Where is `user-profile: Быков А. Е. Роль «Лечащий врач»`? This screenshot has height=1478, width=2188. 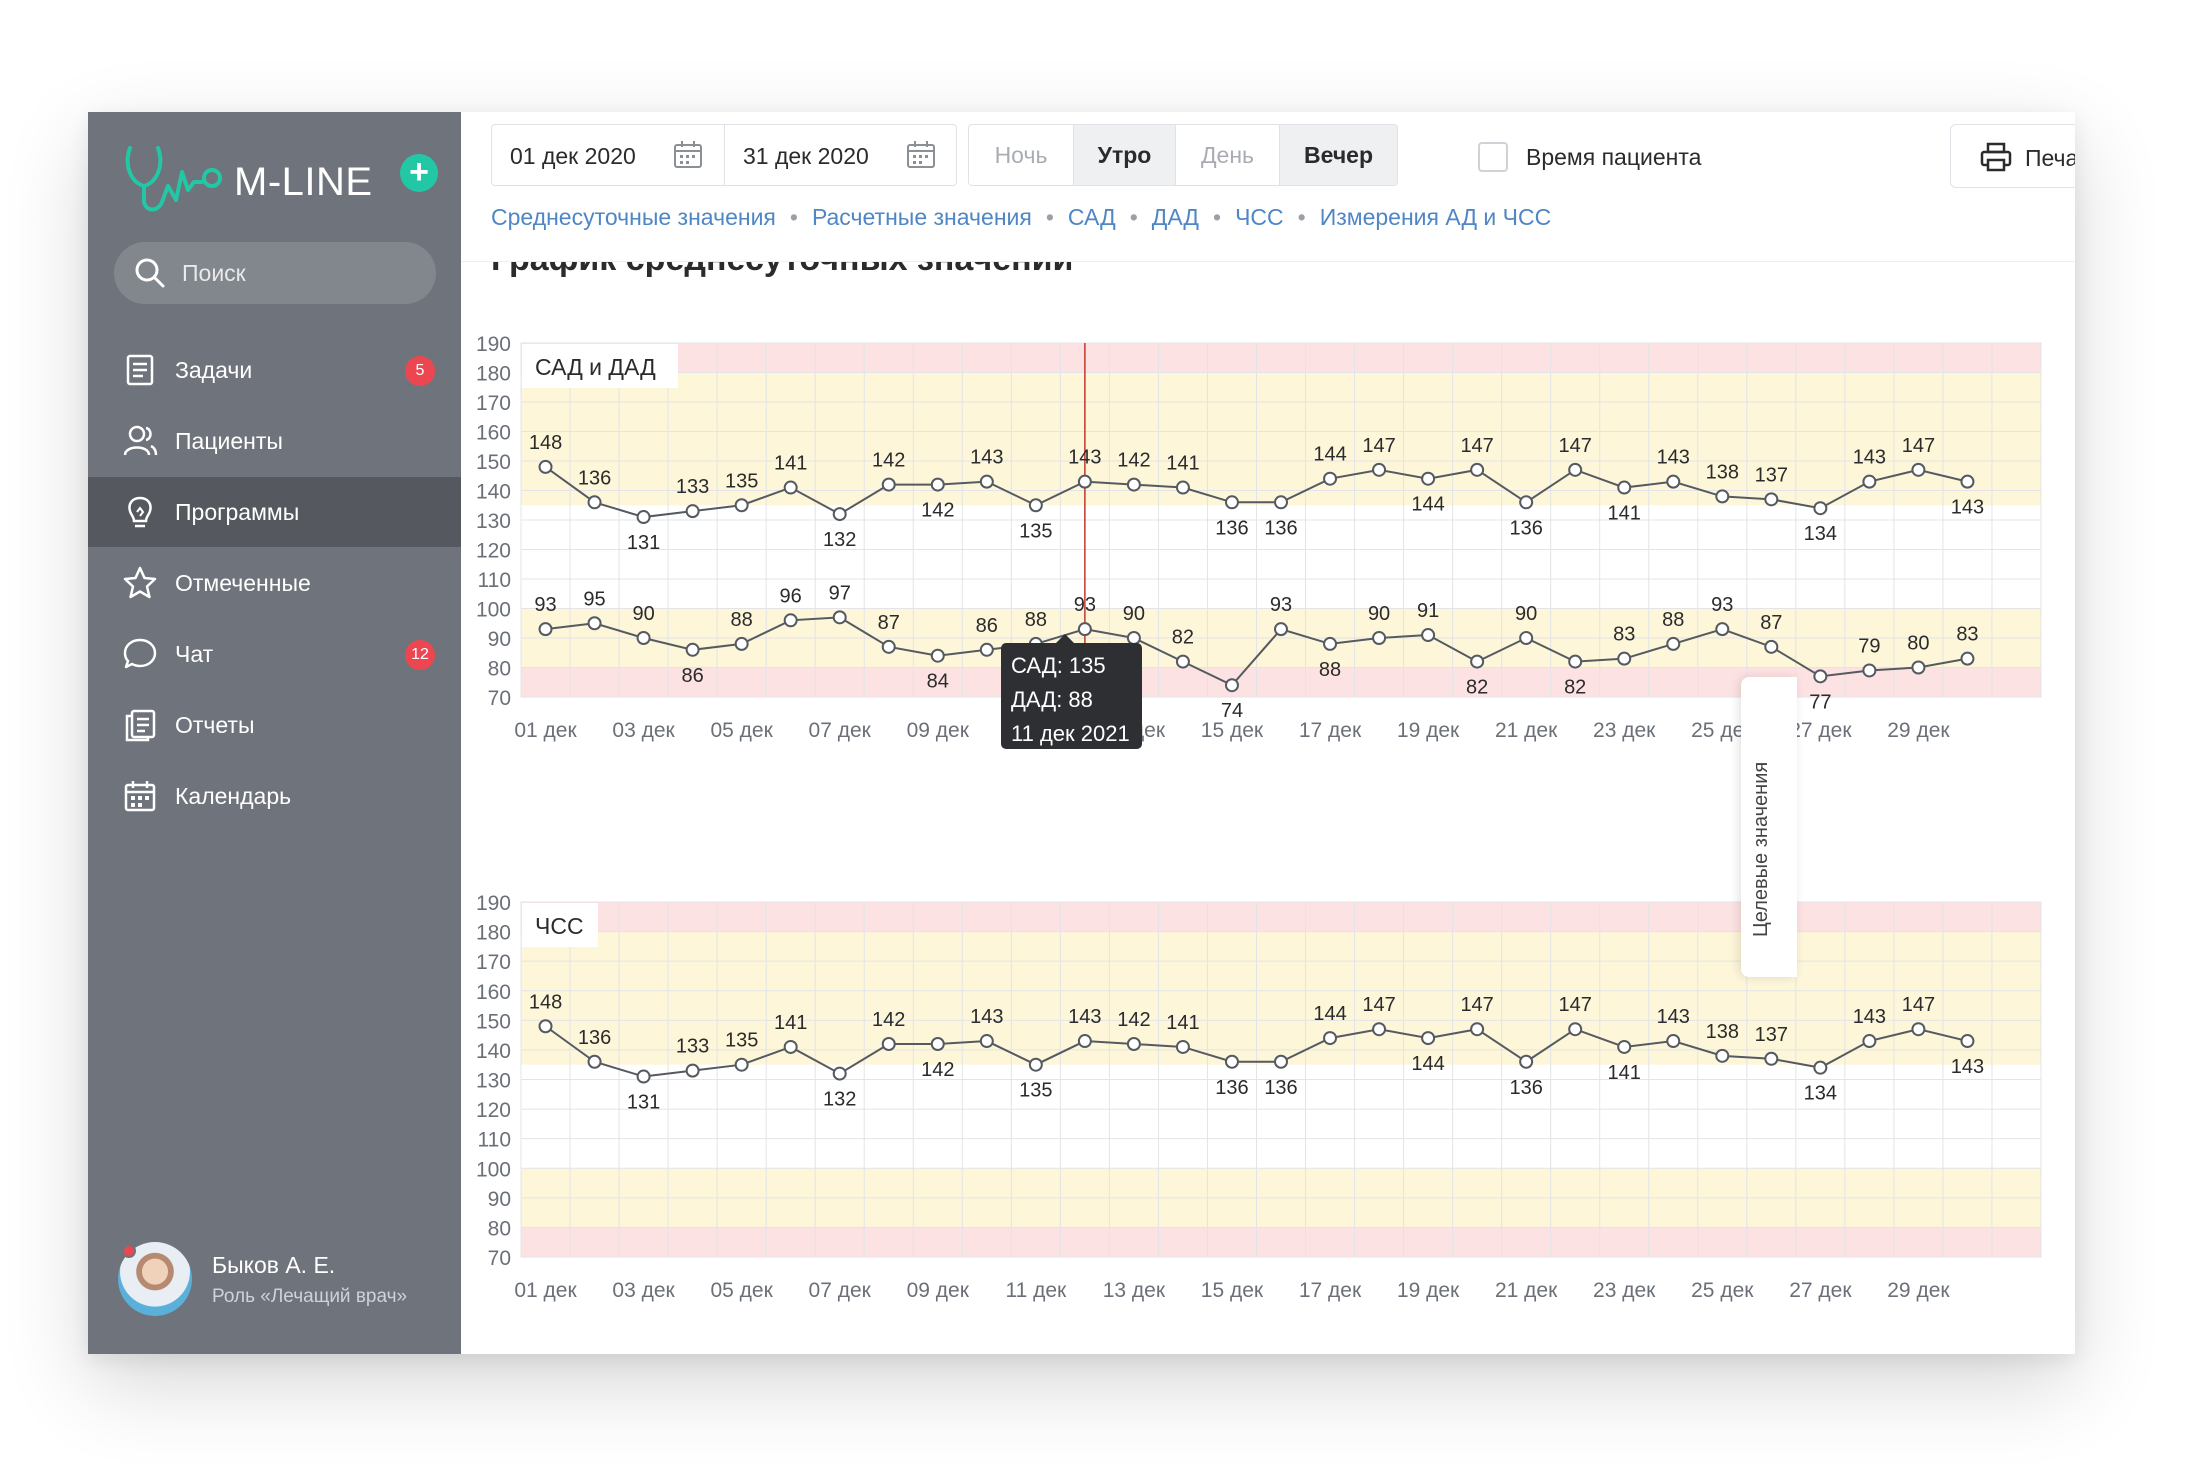
user-profile: Быков А. Е. Роль «Лечащий врач» is located at coordinates (283, 1282).